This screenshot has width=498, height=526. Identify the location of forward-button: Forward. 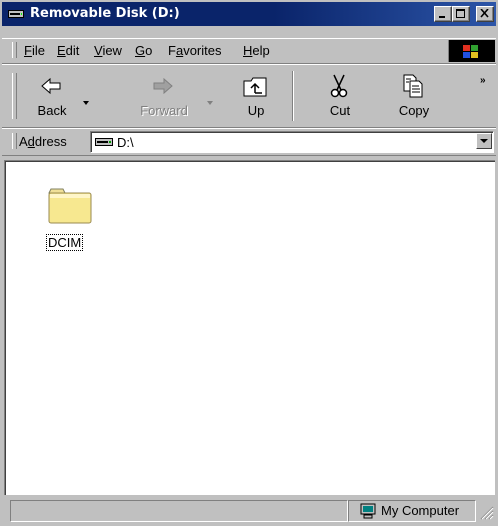
(164, 95).